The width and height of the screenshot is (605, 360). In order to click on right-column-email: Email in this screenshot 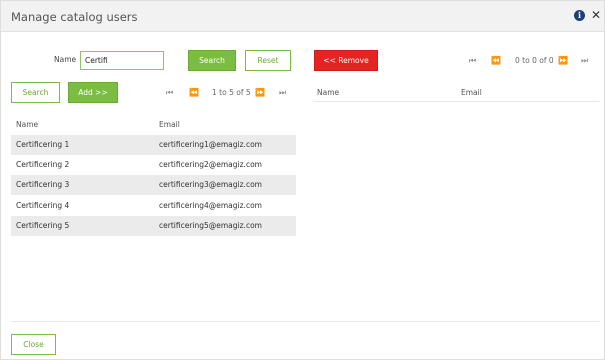, I will do `click(471, 92)`.